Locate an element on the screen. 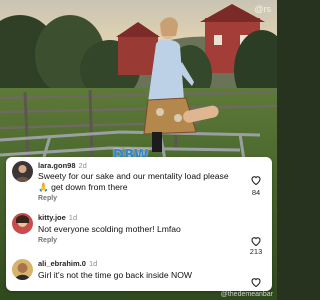  comment-username: kitty.joe 1d is located at coordinates (57, 217).